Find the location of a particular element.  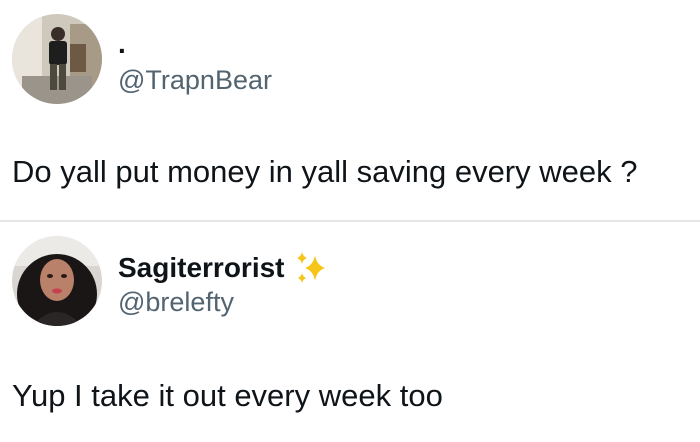

display-name: . is located at coordinates (122, 44).